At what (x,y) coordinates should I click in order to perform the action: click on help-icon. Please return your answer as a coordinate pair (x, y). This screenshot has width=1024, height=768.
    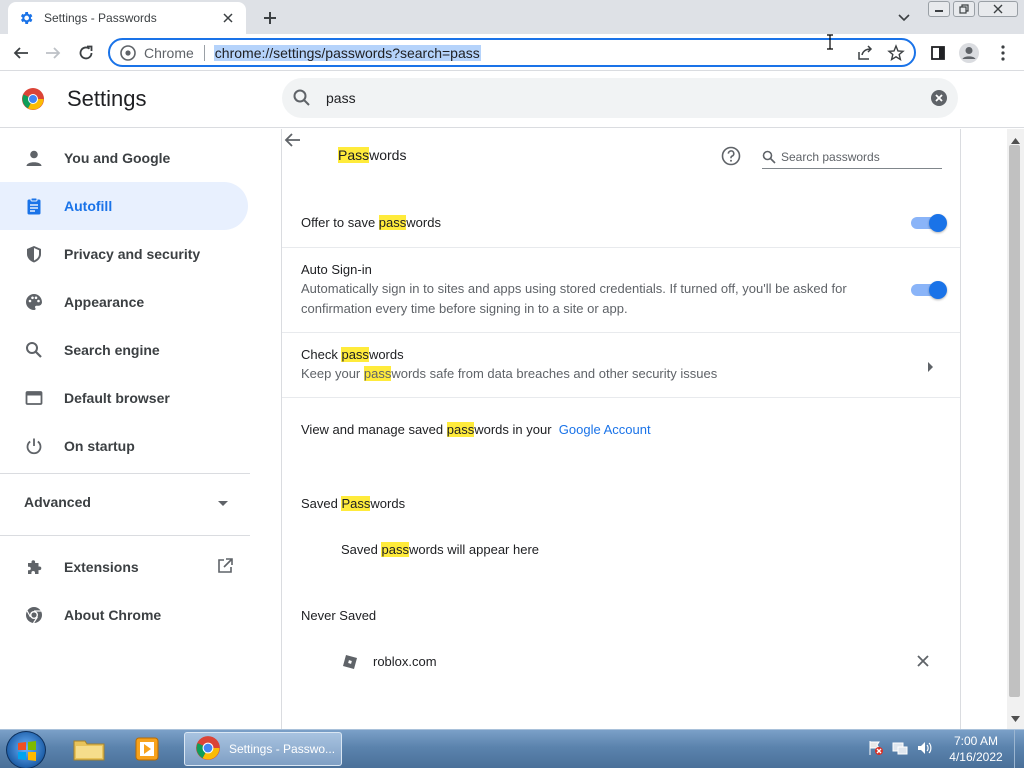
    Looking at the image, I should click on (731, 156).